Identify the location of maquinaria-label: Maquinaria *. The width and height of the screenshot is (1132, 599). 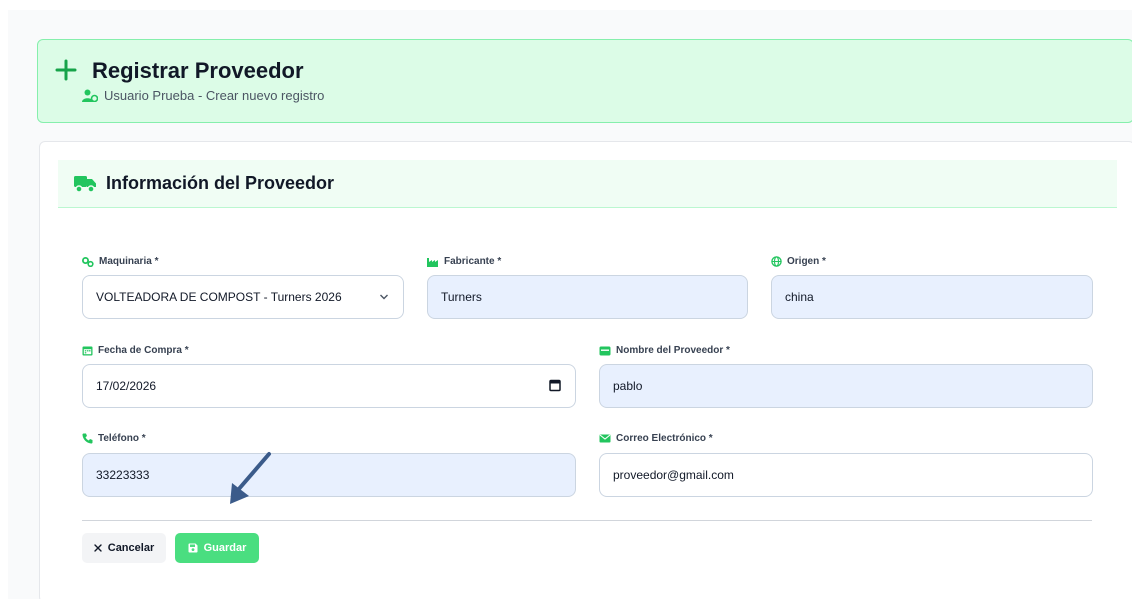
(120, 261).